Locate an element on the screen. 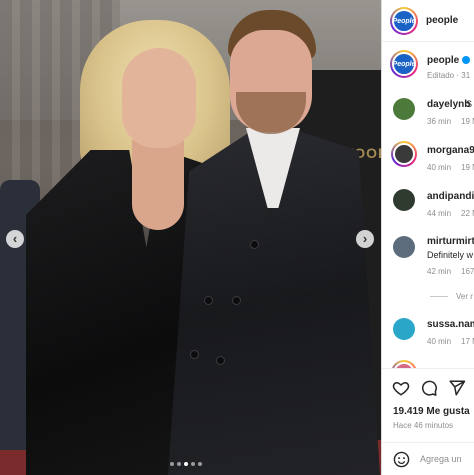 Image resolution: width=474 pixels, height=475 pixels. add-comment-bar: Agrega un is located at coordinates (428, 458).